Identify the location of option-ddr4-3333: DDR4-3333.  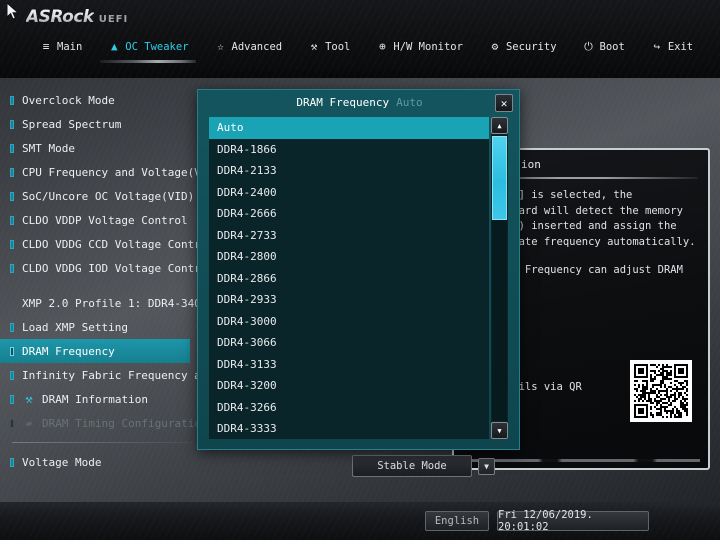
(349, 428).